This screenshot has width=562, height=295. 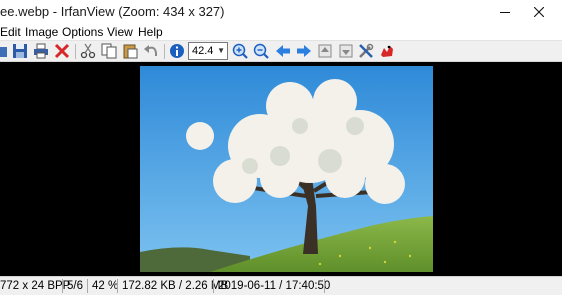 What do you see at coordinates (35, 286) in the screenshot?
I see `status-dimensions: 772 x 24 BPP` at bounding box center [35, 286].